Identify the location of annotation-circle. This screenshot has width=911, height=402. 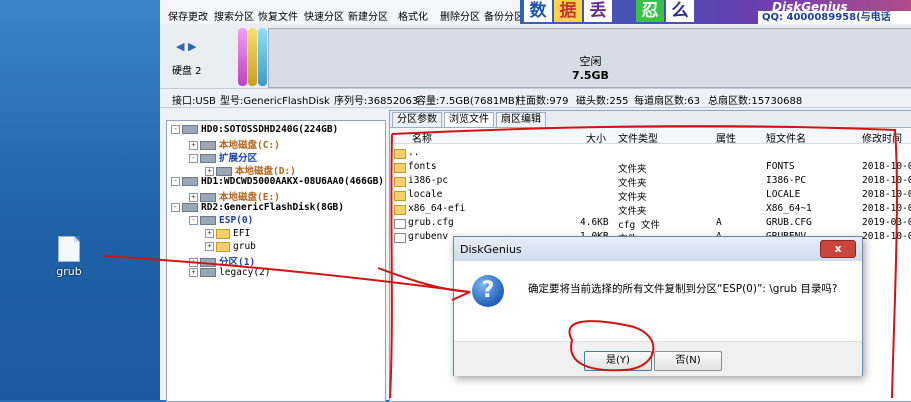
(611, 346).